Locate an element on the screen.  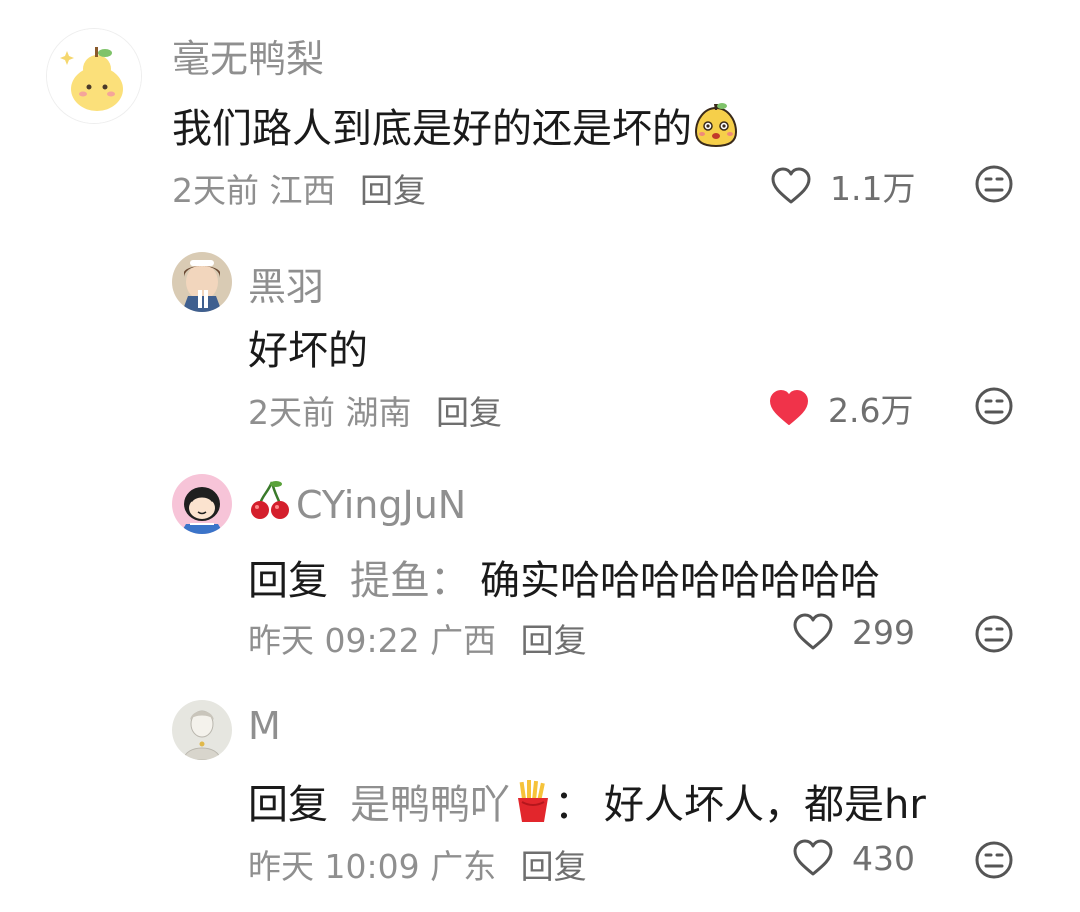
boy-avatar-icon is located at coordinates (202, 282).